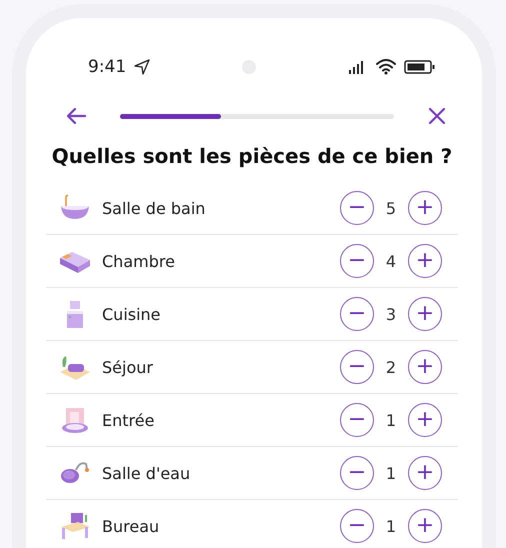  I want to click on room-count: 3, so click(391, 314).